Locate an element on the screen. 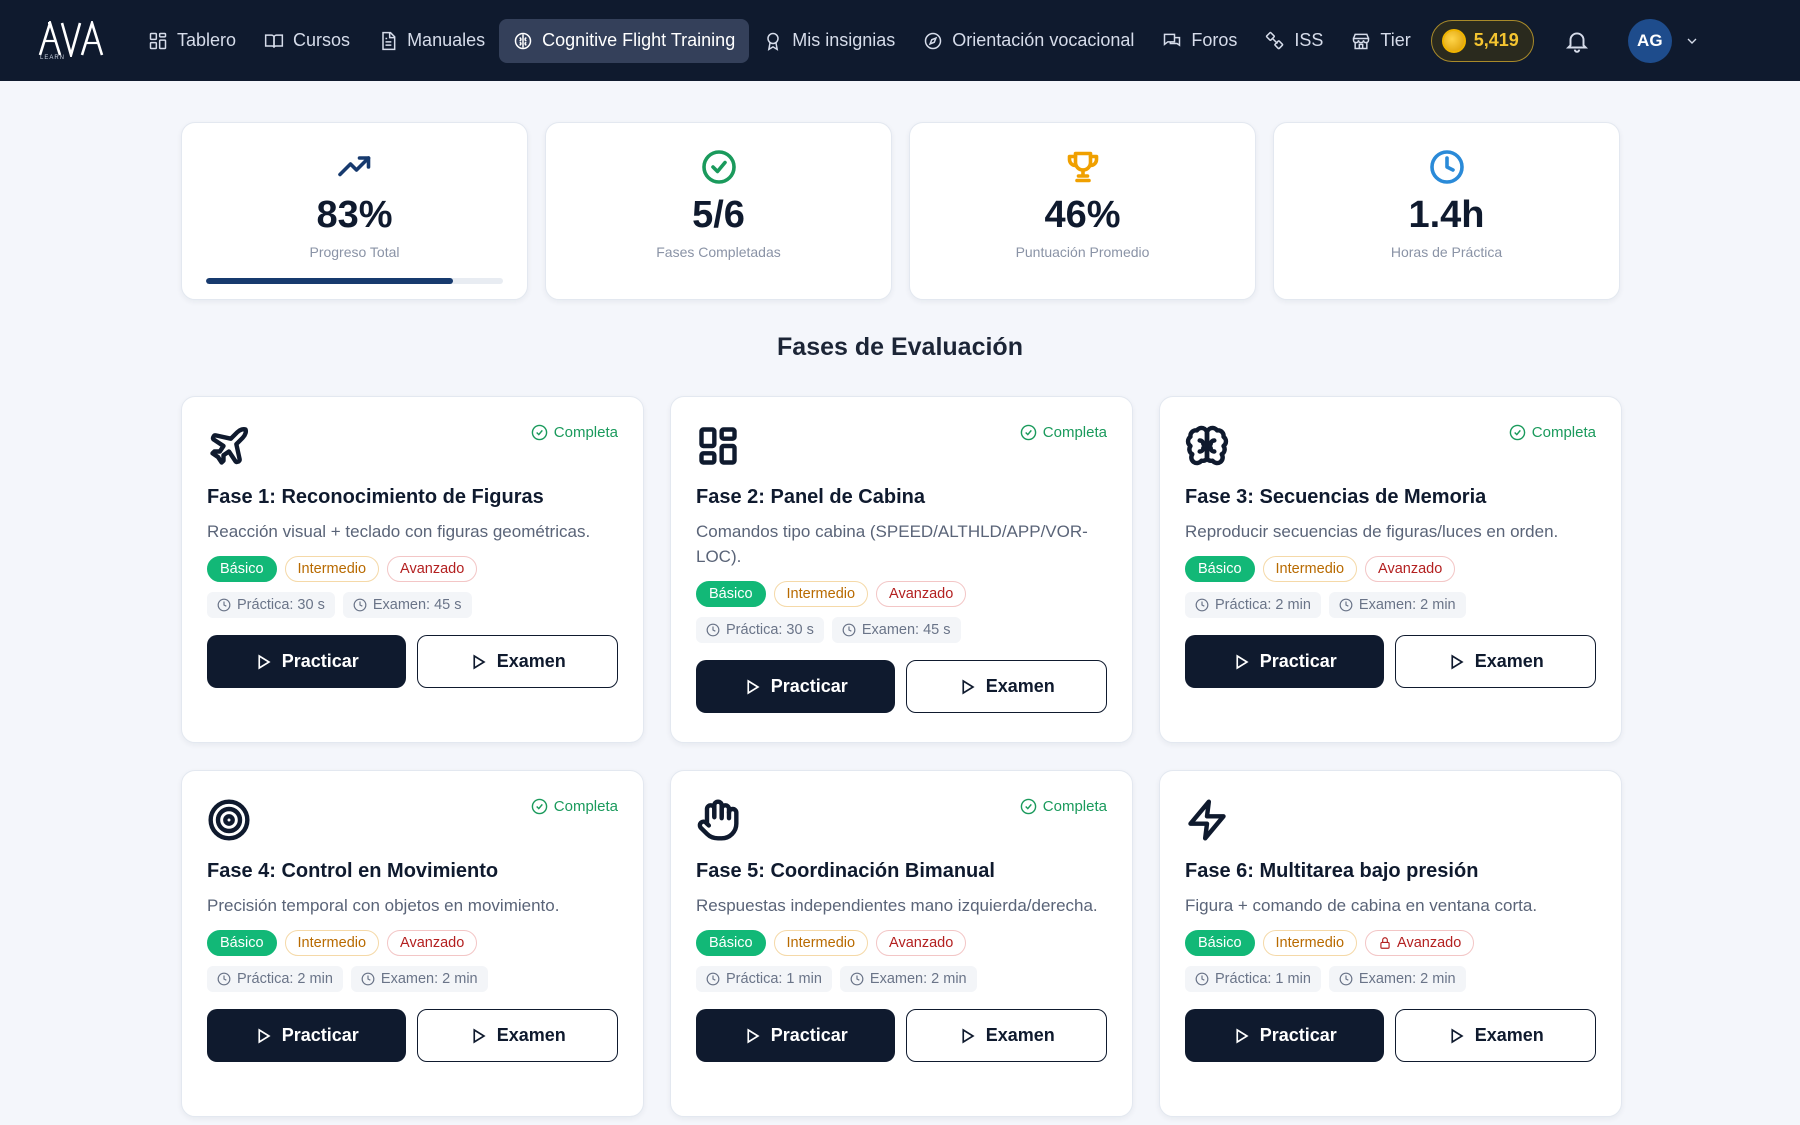 This screenshot has height=1125, width=1800. practice-time-label: Práctica: 30 s is located at coordinates (770, 630).